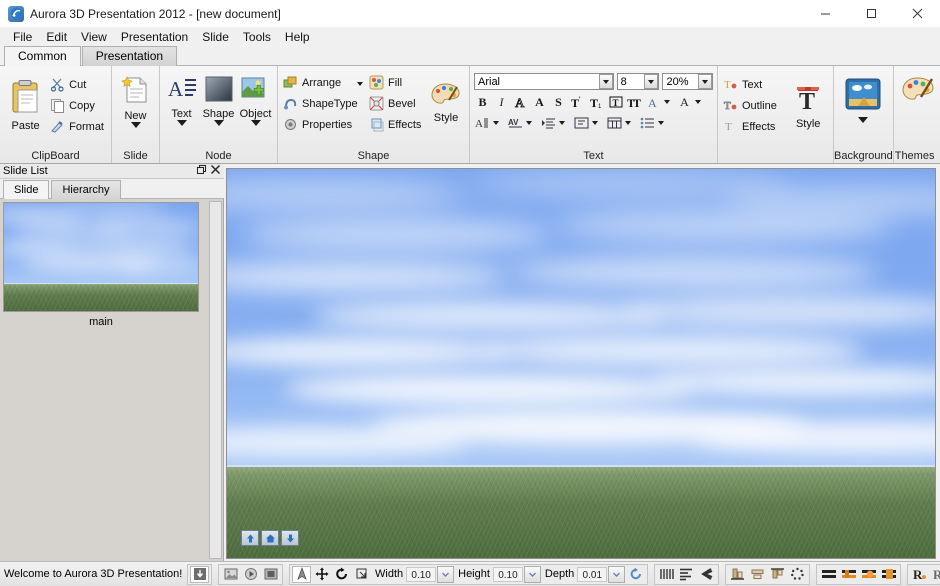 This screenshot has width=940, height=586. Describe the element at coordinates (919, 574) in the screenshot. I see `style-r-plain-button: R` at that location.